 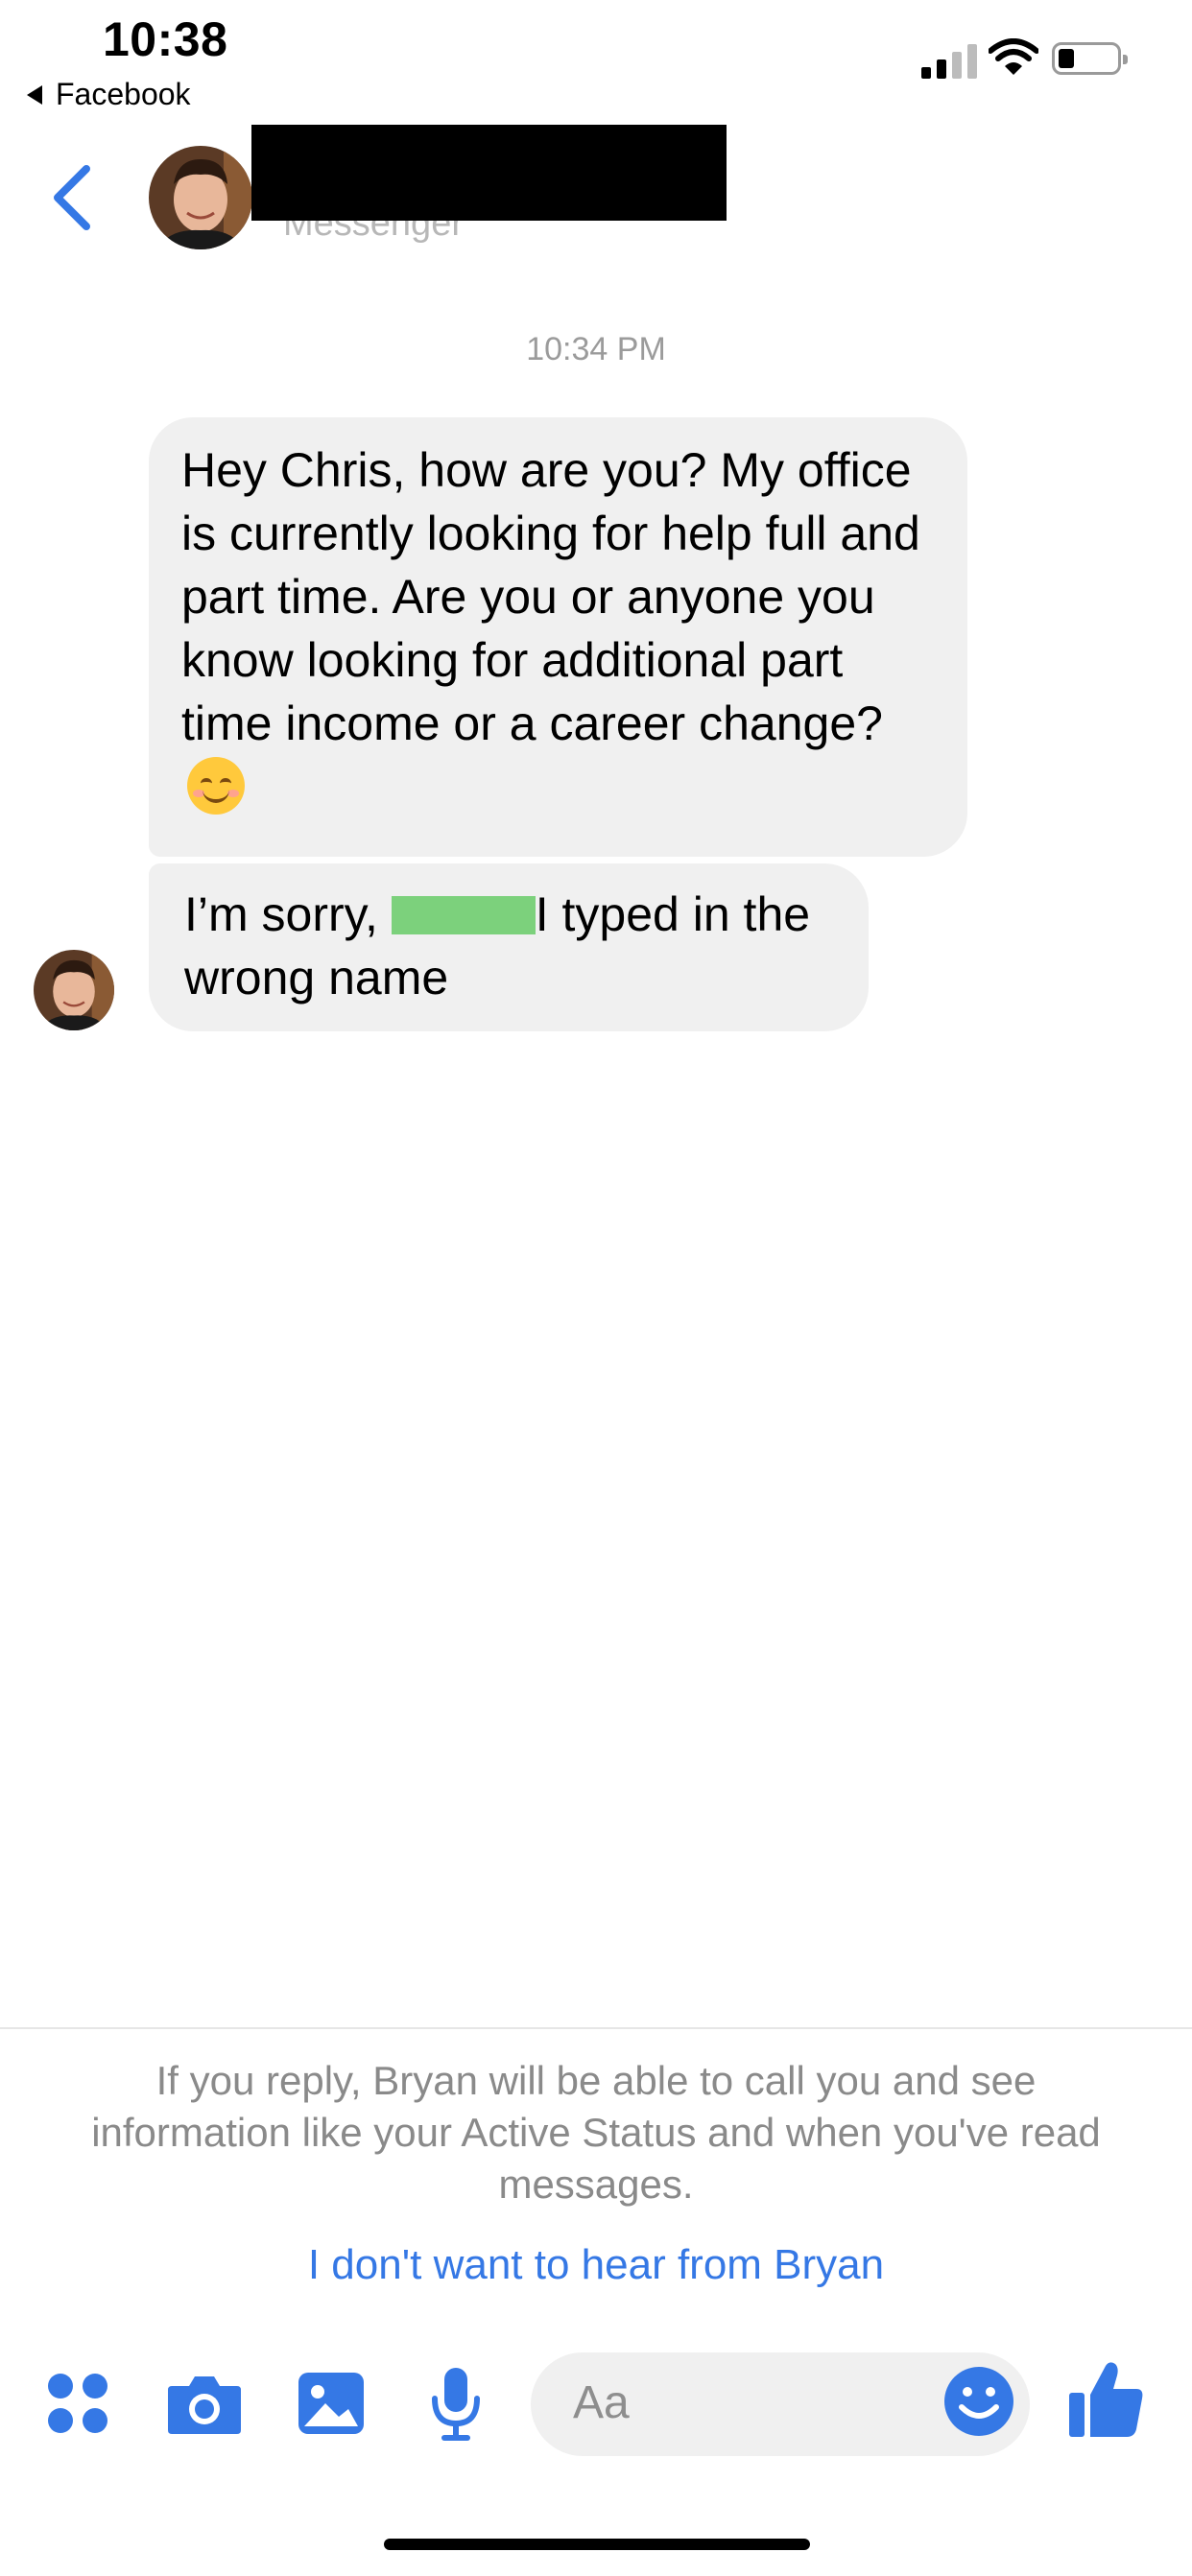 I want to click on message-timestamp: 10:34 PM, so click(x=596, y=349).